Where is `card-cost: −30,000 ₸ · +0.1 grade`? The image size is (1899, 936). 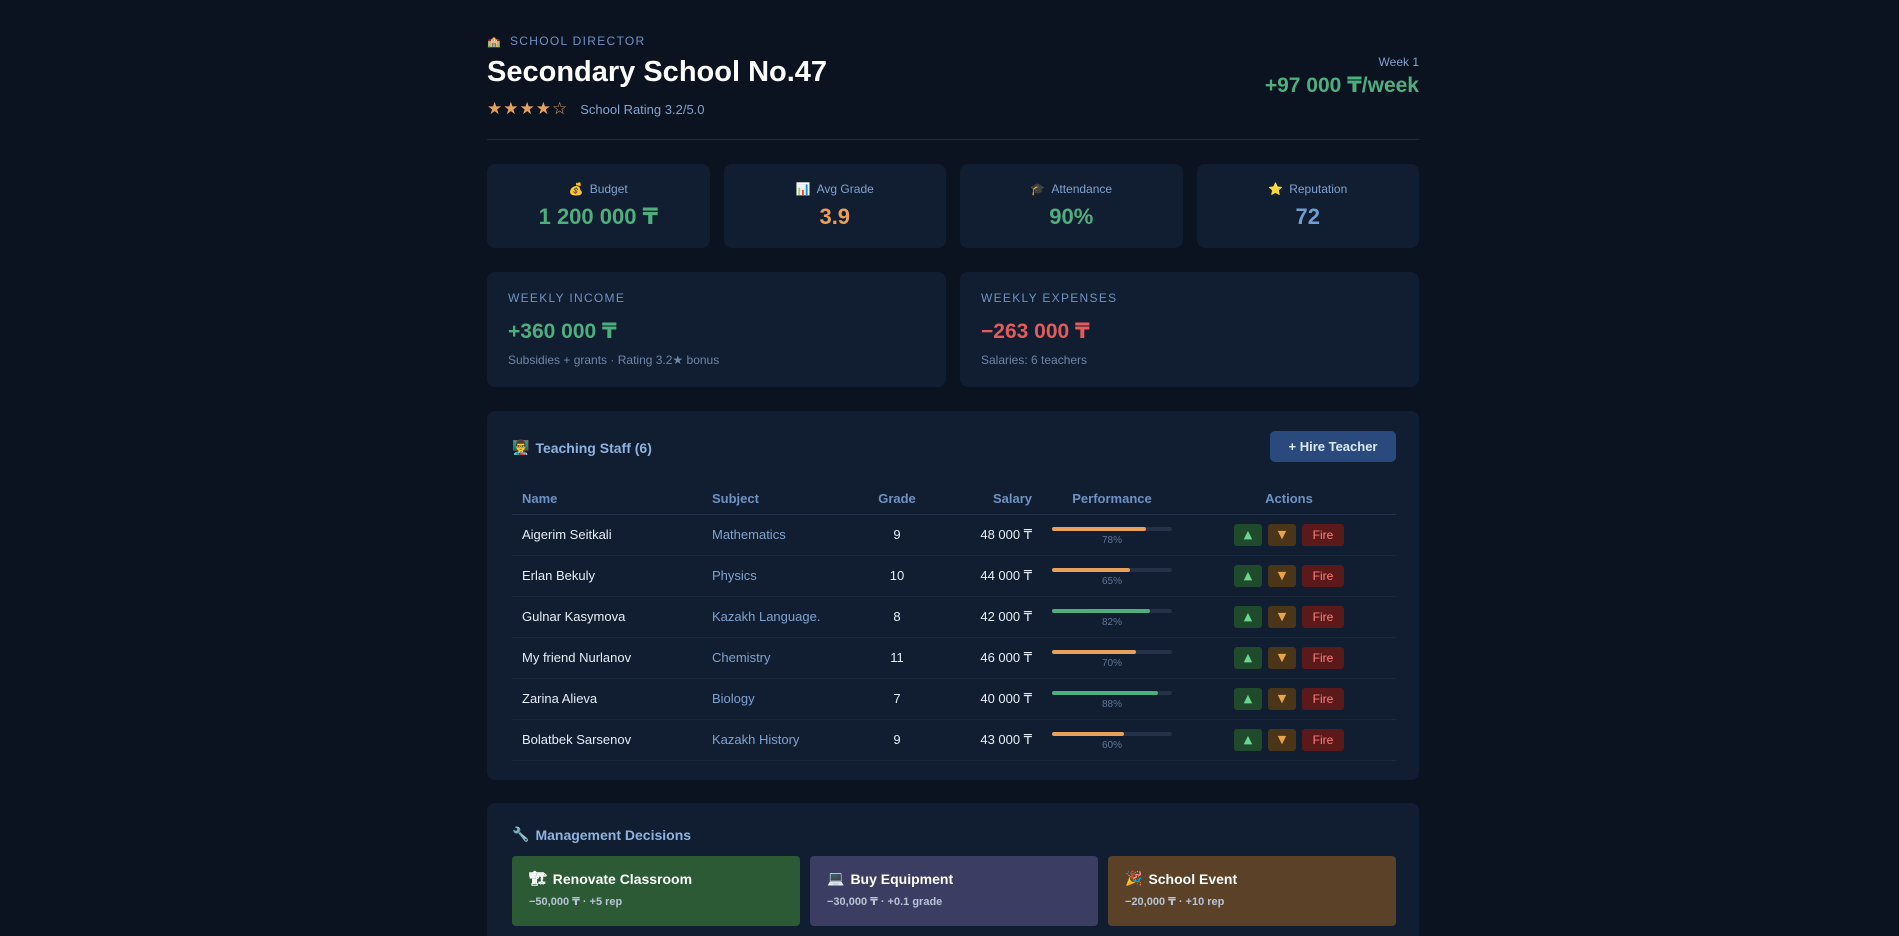
card-cost: −30,000 ₸ · +0.1 grade is located at coordinates (885, 902).